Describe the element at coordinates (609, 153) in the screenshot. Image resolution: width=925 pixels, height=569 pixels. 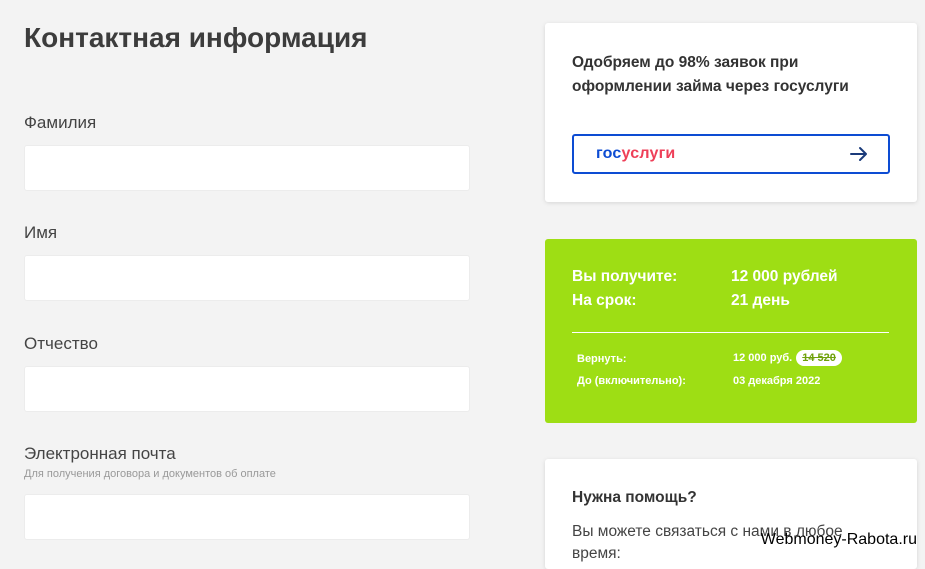
I see `gosuslugi-logo-part1: гос` at that location.